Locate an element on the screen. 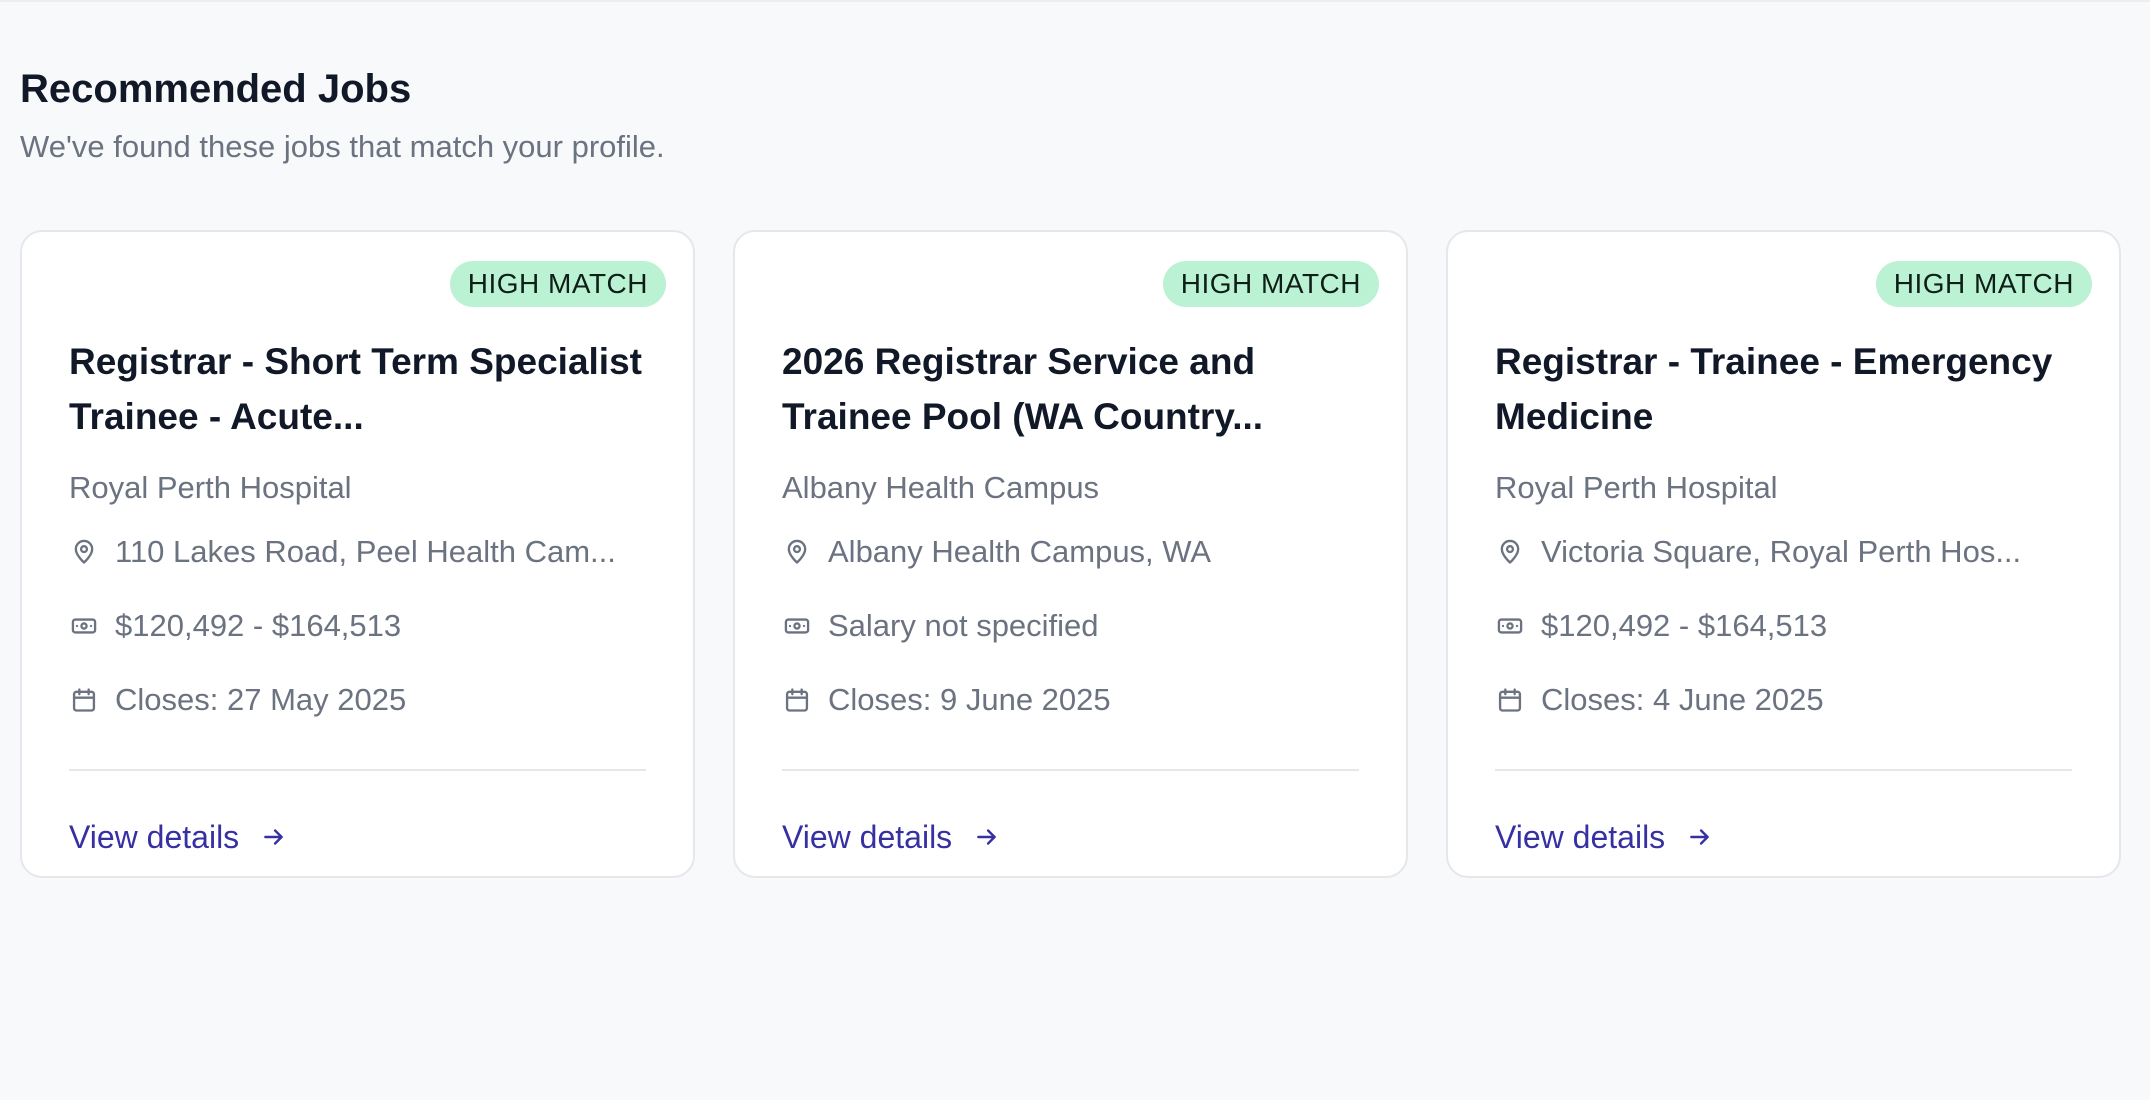  job-closing-date: Closes: 9 June 2025 is located at coordinates (969, 699).